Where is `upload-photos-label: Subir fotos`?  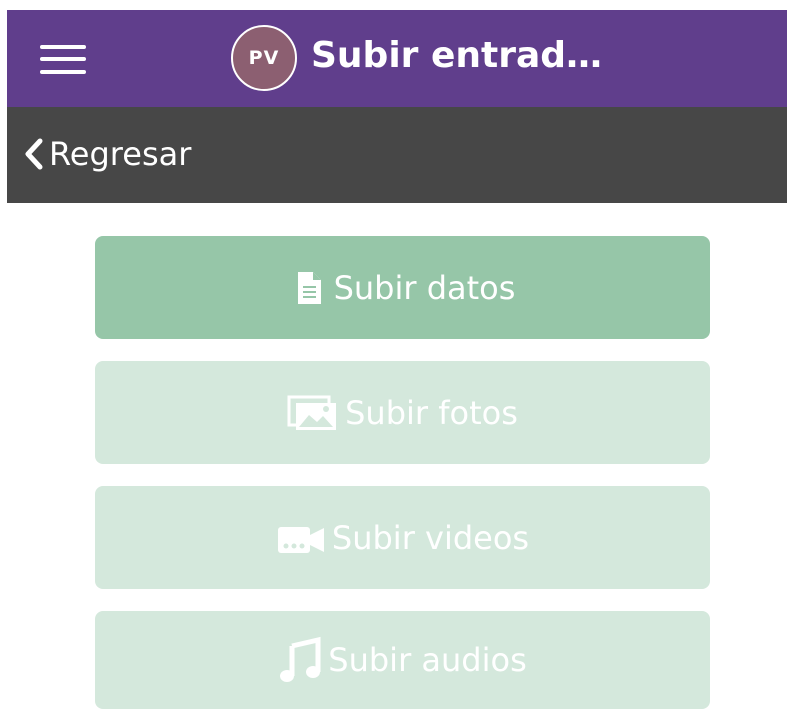
upload-photos-label: Subir fotos is located at coordinates (431, 412).